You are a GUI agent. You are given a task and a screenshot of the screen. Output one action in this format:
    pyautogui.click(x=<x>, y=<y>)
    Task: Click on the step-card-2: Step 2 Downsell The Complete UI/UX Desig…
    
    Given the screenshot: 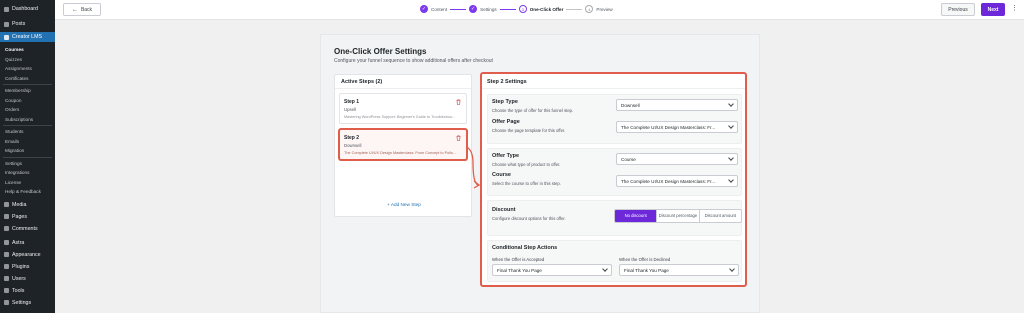 What is the action you would take?
    pyautogui.click(x=403, y=144)
    